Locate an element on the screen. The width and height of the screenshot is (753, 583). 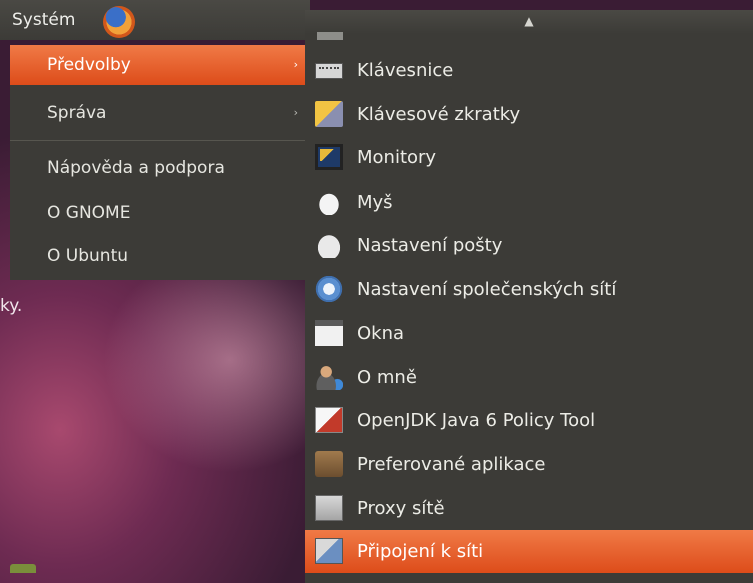
firefox-icon is located at coordinates (119, 22).